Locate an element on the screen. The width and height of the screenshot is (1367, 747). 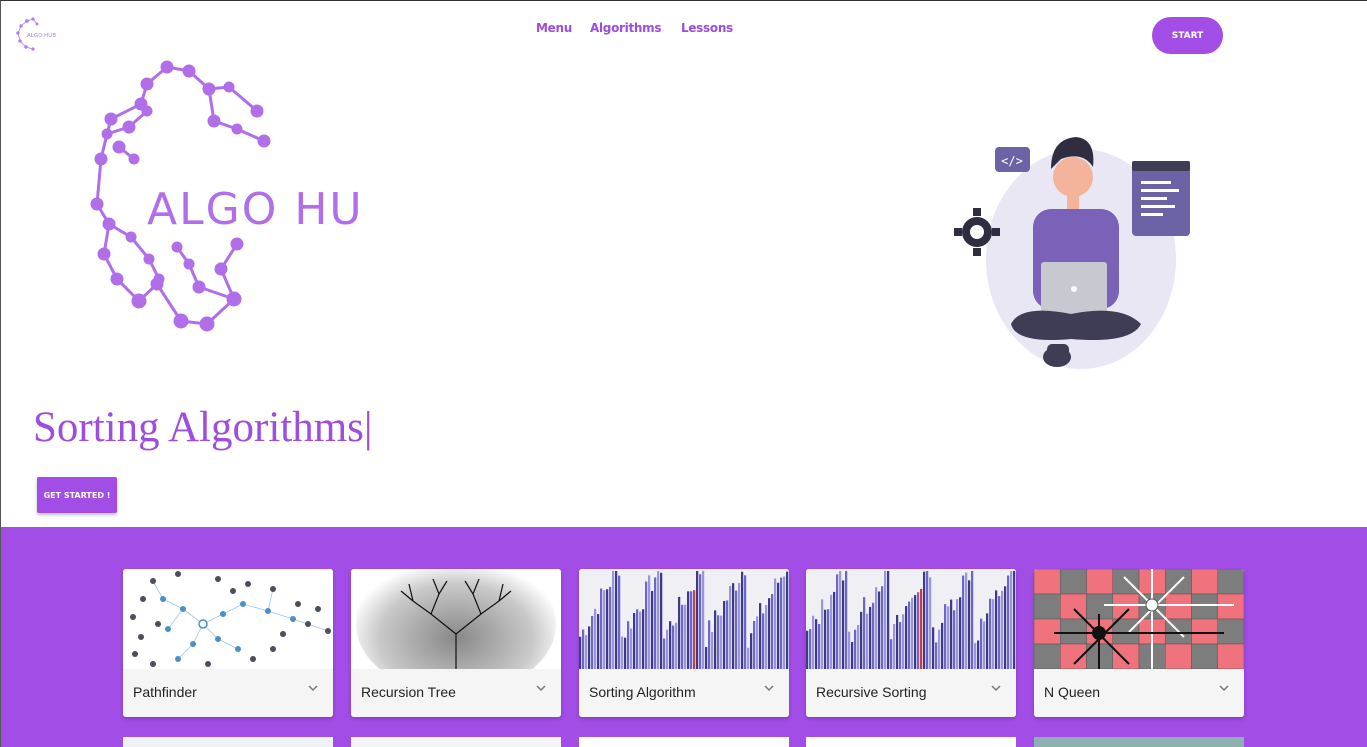
card-sorting-algorithm: Sorting Algorithm is located at coordinates (684, 643).